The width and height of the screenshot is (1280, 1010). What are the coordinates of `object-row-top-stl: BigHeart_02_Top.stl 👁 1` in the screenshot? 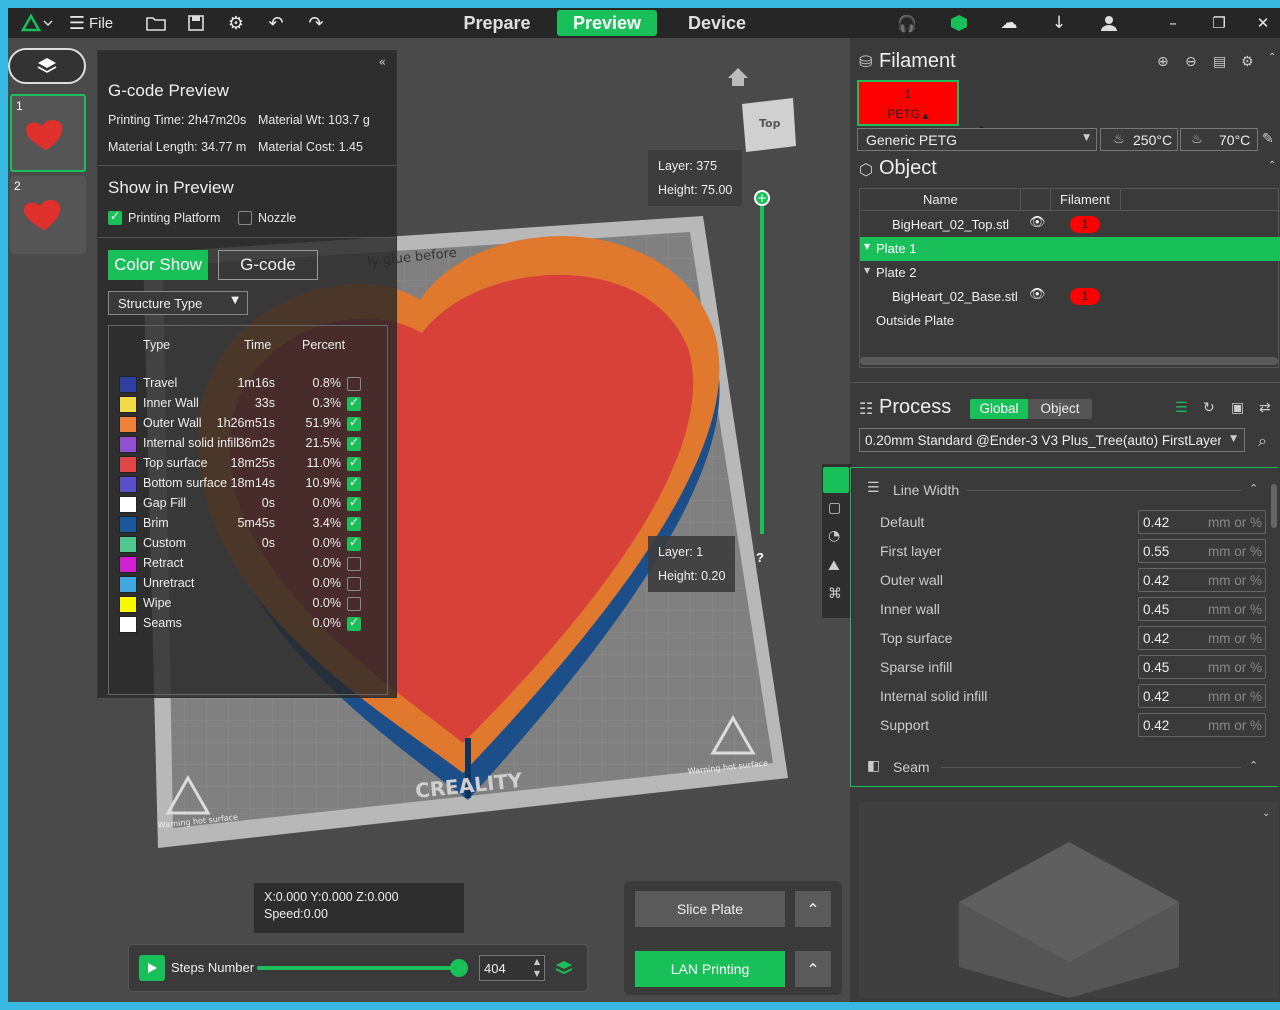 It's located at (1070, 225).